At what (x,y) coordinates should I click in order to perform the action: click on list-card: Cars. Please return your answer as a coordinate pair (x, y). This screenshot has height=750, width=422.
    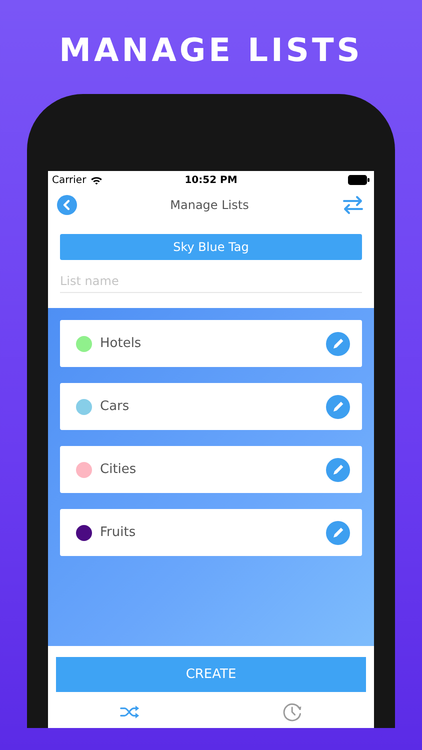
    Looking at the image, I should click on (211, 406).